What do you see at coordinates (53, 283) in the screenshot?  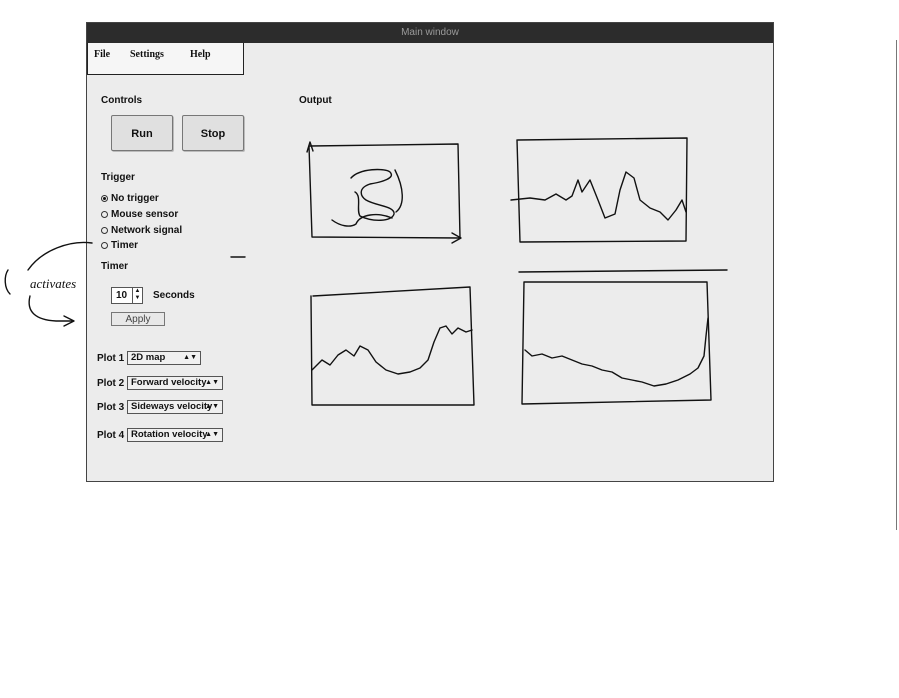 I see `annotation-text: activates` at bounding box center [53, 283].